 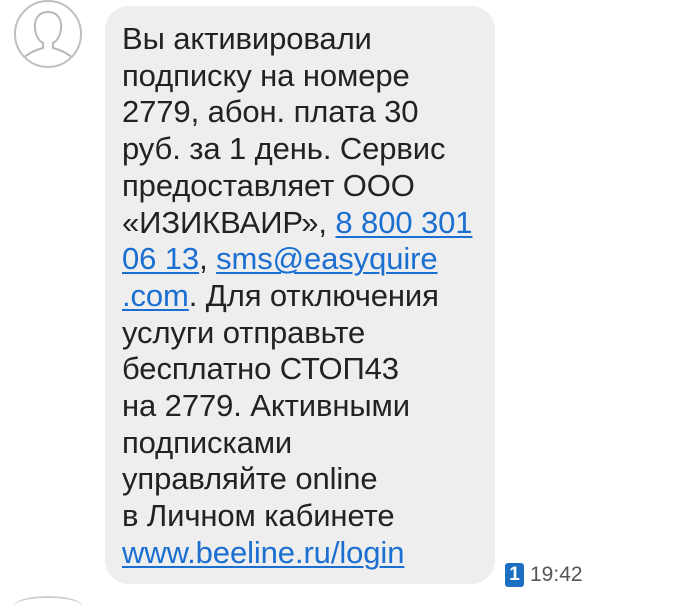 What do you see at coordinates (258, 516) in the screenshot?
I see `message-line: в Личном кабинете` at bounding box center [258, 516].